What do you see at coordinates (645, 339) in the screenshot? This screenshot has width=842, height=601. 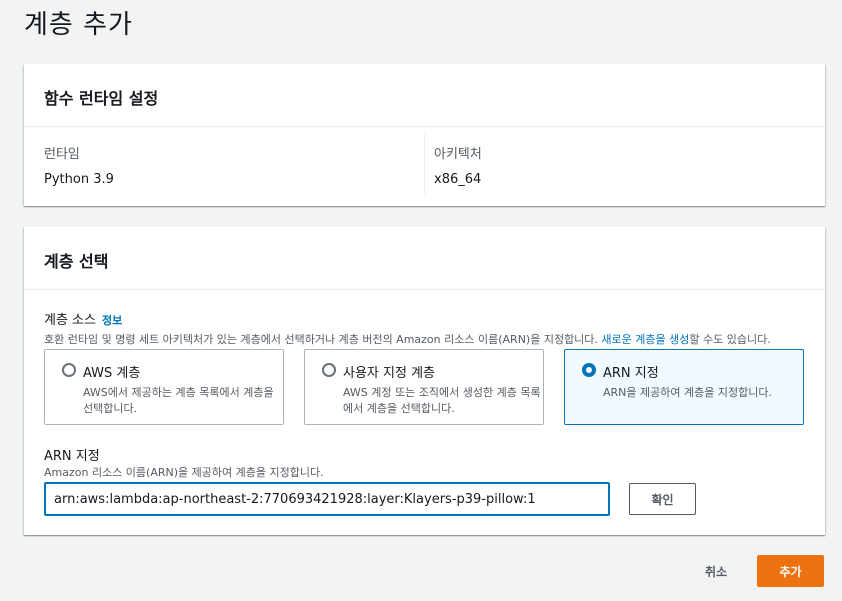 I see `create-layer-link: 새로운 계층을 생성` at bounding box center [645, 339].